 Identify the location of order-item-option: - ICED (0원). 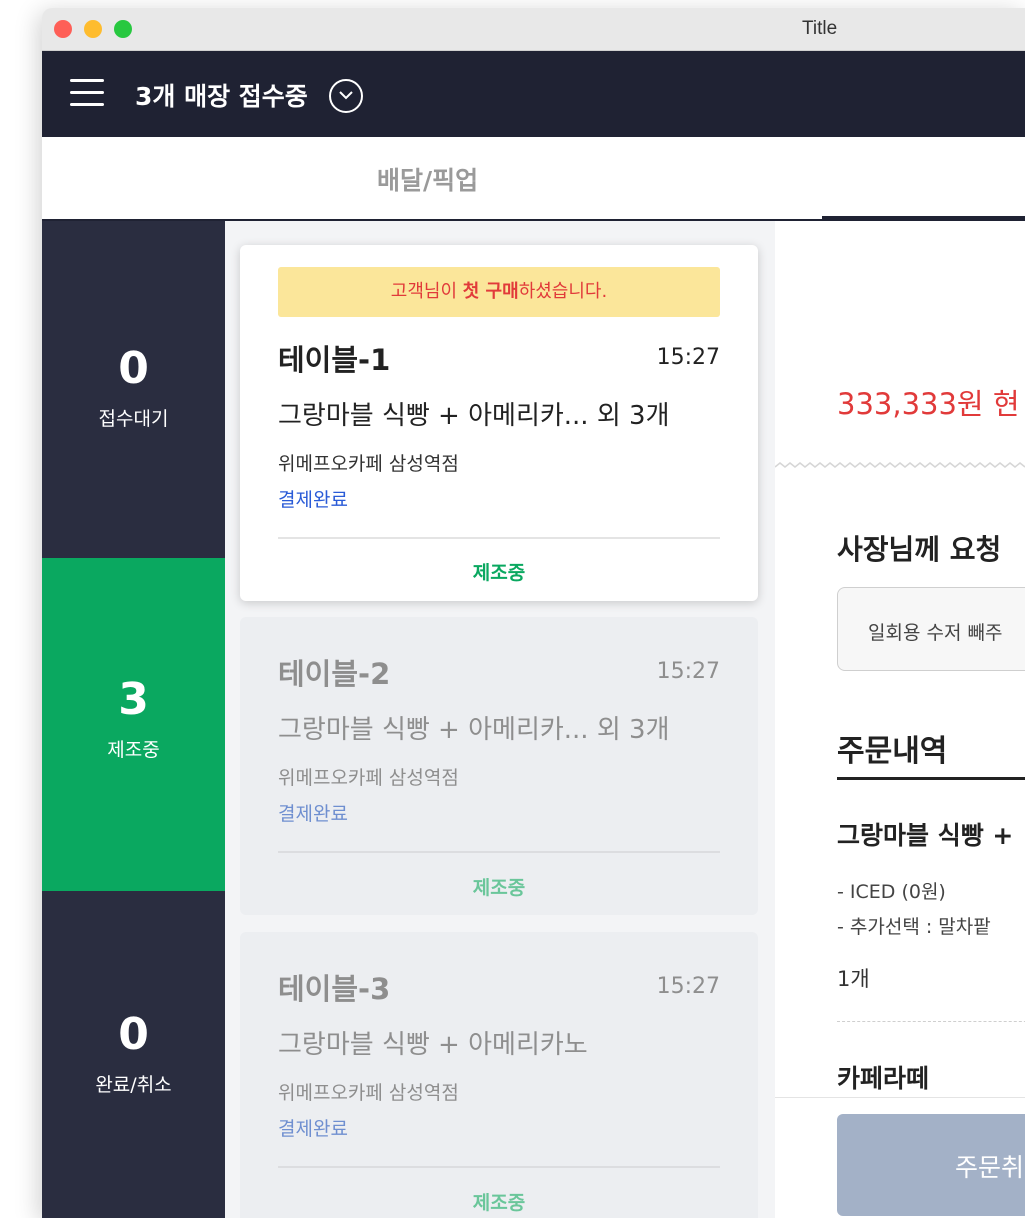
(891, 892).